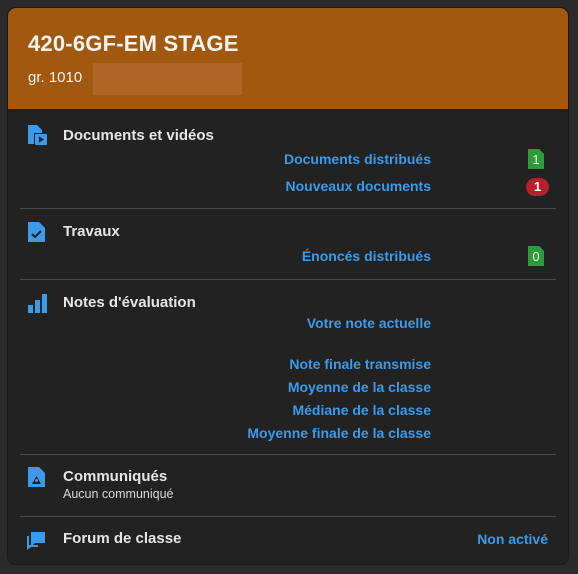 The width and height of the screenshot is (578, 574). Describe the element at coordinates (288, 486) in the screenshot. I see `section-communiques: Communiqués Aucun communiqué` at that location.